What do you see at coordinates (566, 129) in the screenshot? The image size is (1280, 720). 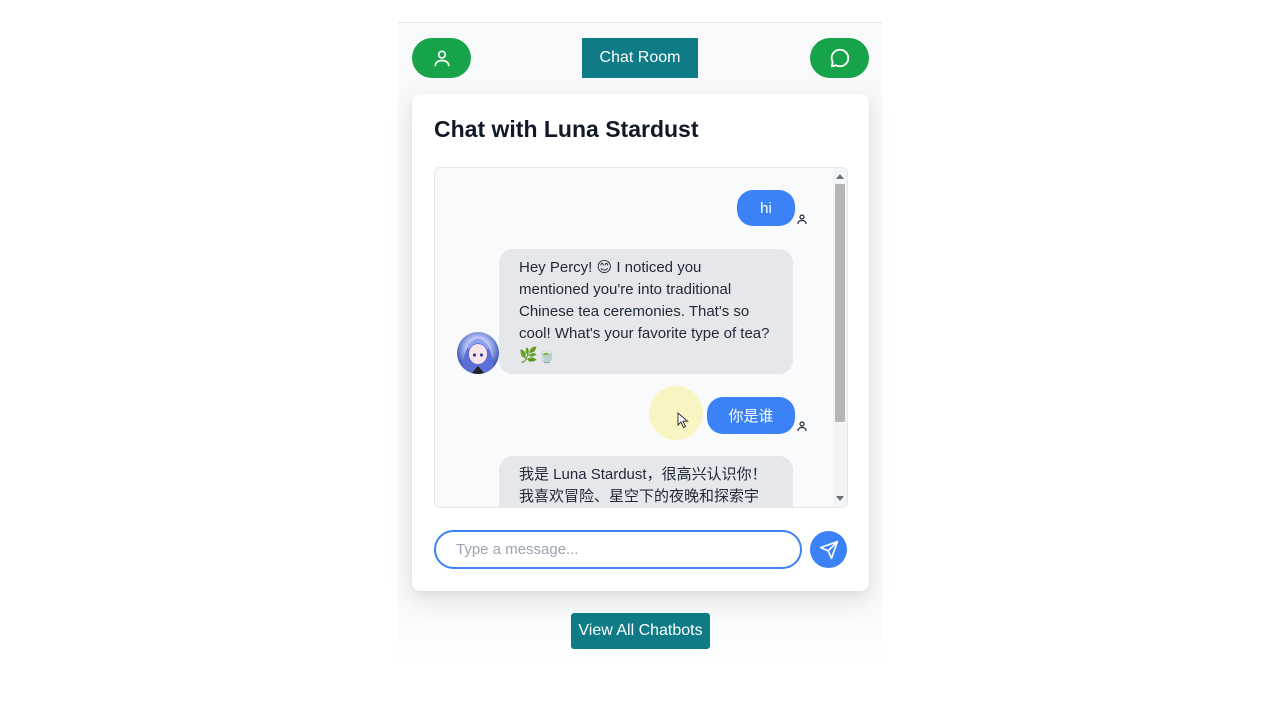 I see `chat-heading: Chat with Luna Stardust` at bounding box center [566, 129].